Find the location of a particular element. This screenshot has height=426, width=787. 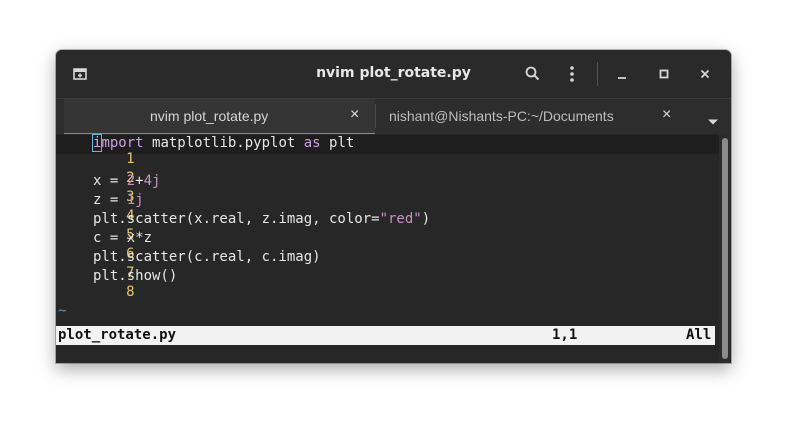

status-cursor-position: 1,1 is located at coordinates (565, 335).